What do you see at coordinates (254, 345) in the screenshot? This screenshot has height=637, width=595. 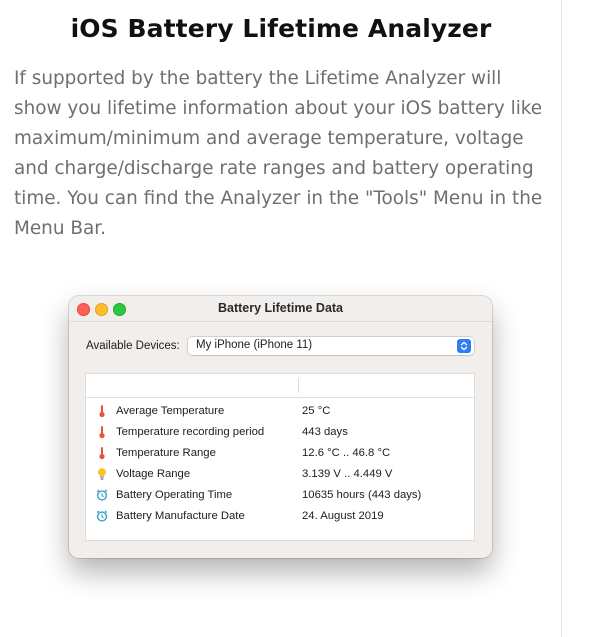 I see `device-select-value: My iPhone (iPhone 11)` at bounding box center [254, 345].